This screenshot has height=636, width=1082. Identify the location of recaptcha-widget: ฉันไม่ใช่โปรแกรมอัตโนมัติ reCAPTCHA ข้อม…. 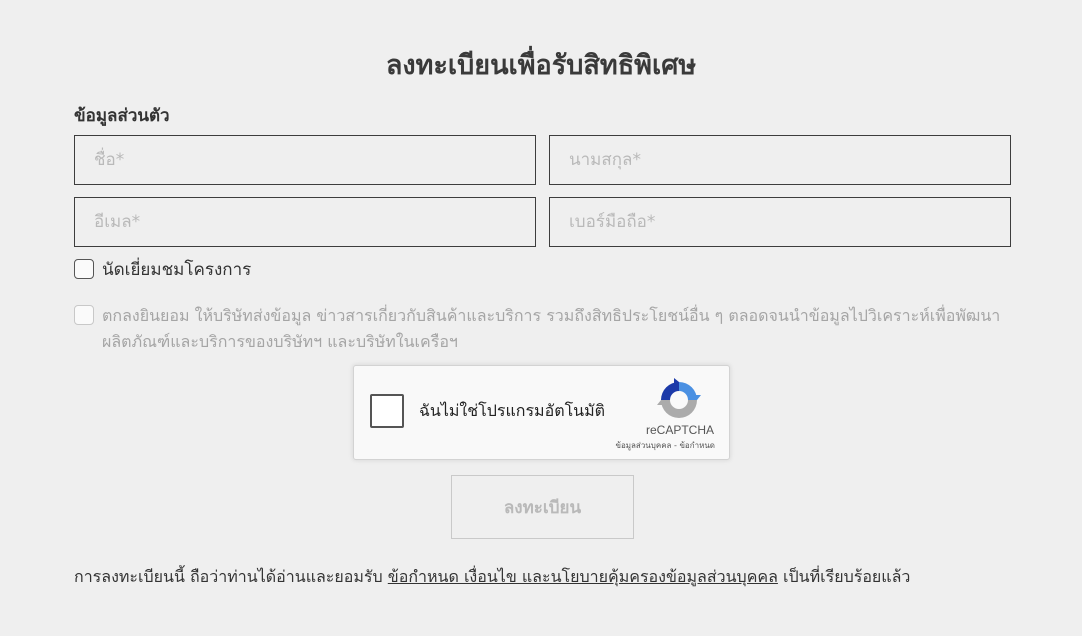
(541, 412).